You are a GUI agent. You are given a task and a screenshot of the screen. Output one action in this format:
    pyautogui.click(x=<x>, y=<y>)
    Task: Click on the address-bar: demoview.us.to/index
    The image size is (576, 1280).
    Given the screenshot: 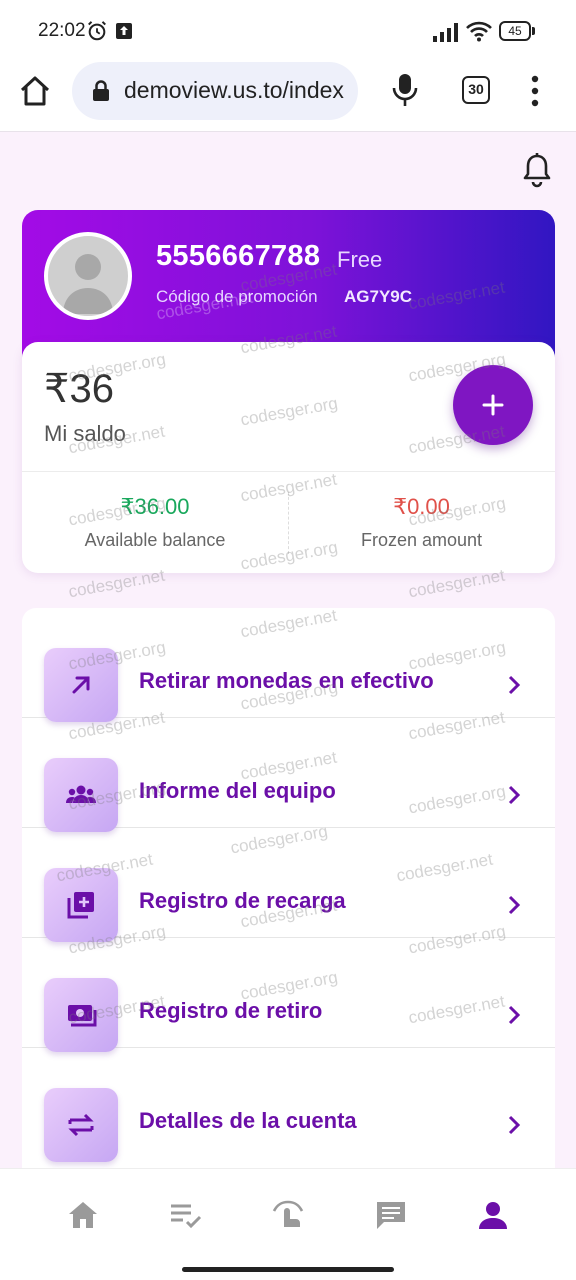 What is the action you would take?
    pyautogui.click(x=215, y=91)
    